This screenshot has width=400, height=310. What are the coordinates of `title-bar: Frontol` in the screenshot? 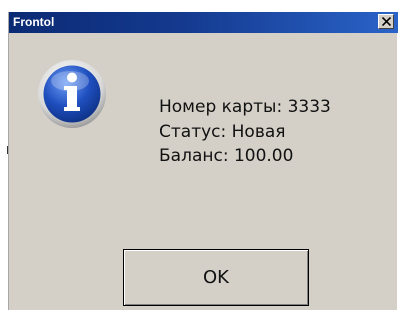 It's located at (203, 22).